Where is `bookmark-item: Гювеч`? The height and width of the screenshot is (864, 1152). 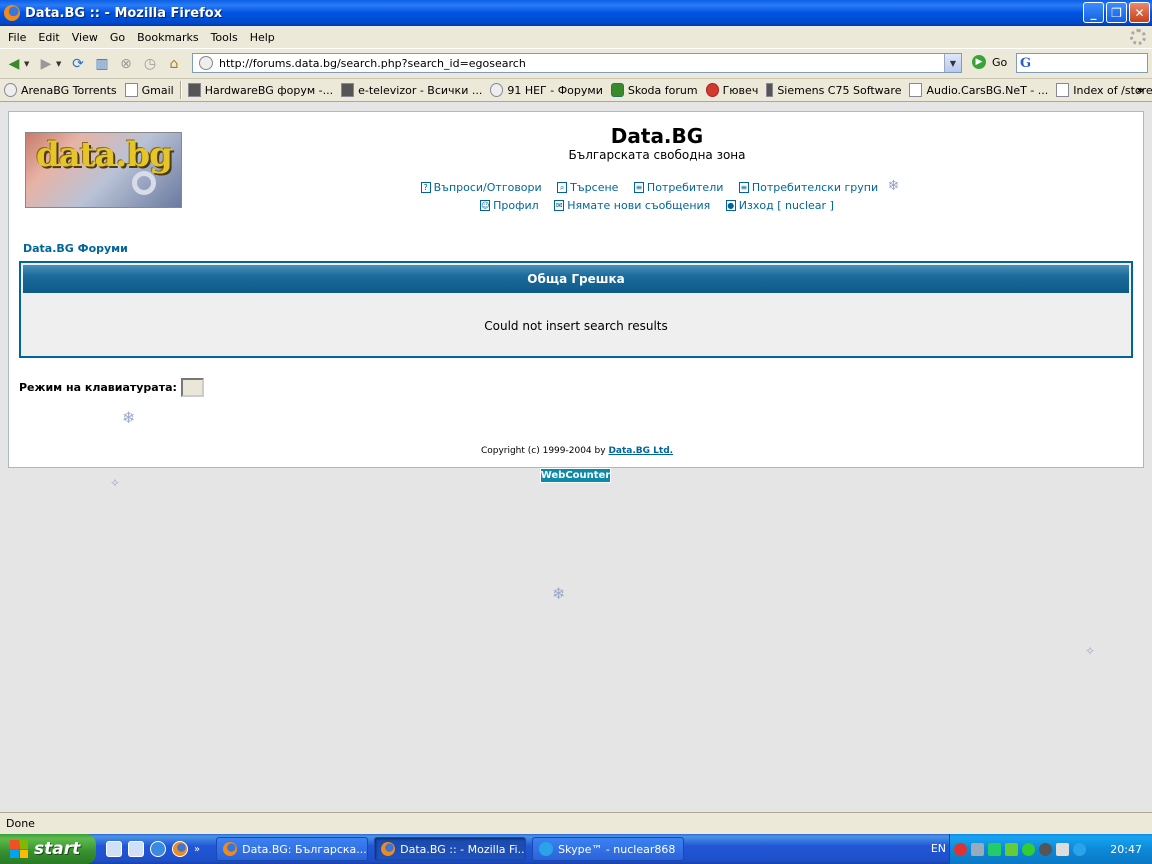
bookmark-item: Гювеч is located at coordinates (731, 90).